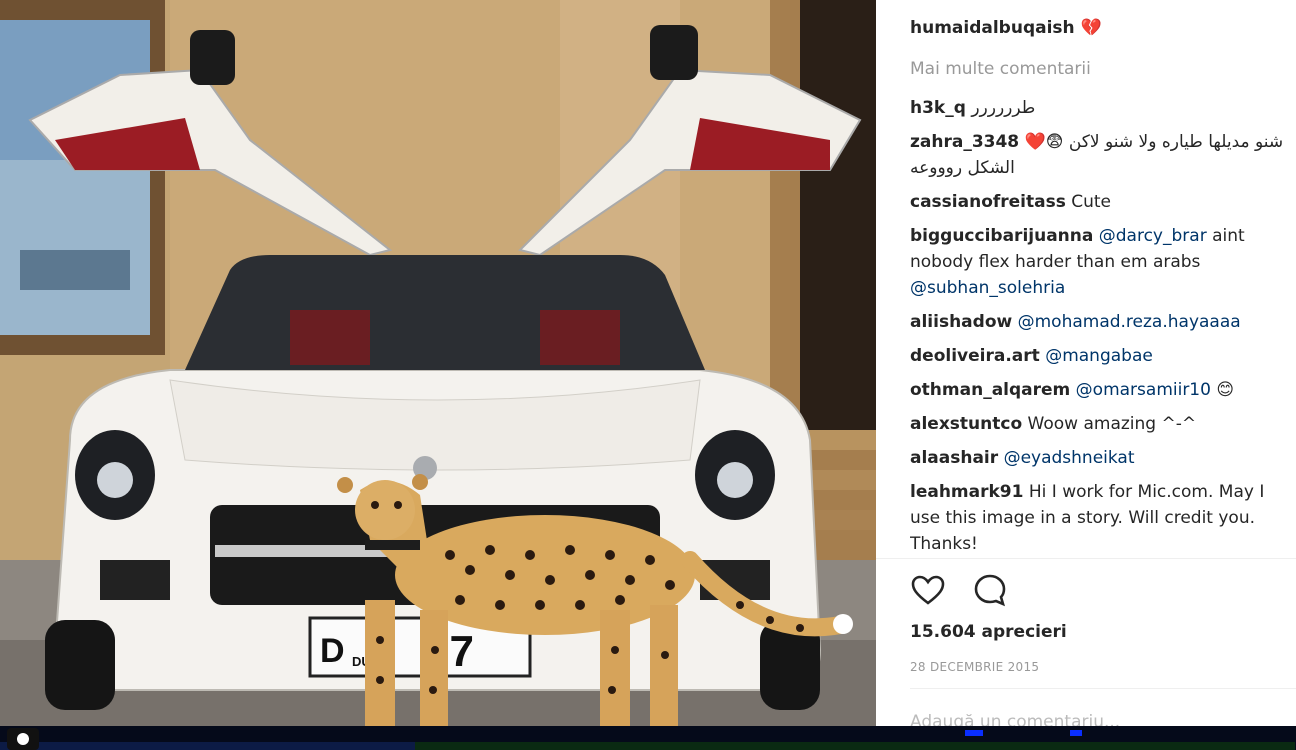  I want to click on comment-username: bigguccibarijuanna, so click(1001, 236).